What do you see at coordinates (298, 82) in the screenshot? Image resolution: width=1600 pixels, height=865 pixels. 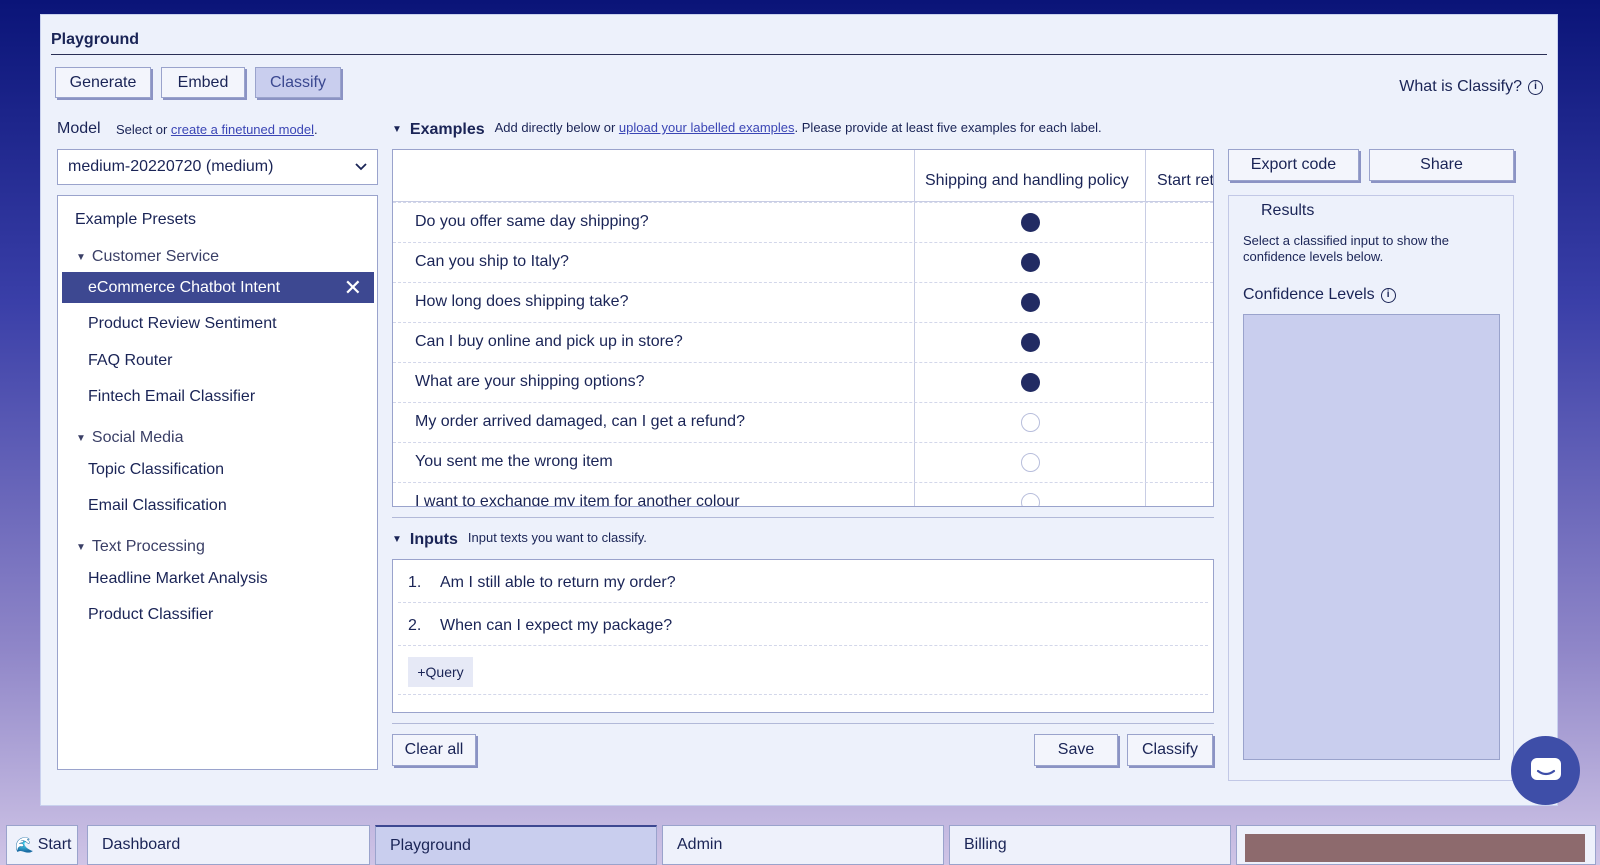 I see `tab-classify: Classify` at bounding box center [298, 82].